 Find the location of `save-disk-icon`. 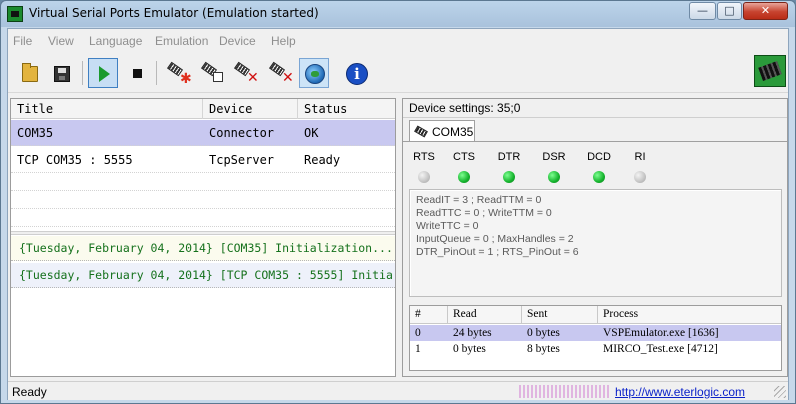

save-disk-icon is located at coordinates (62, 74).